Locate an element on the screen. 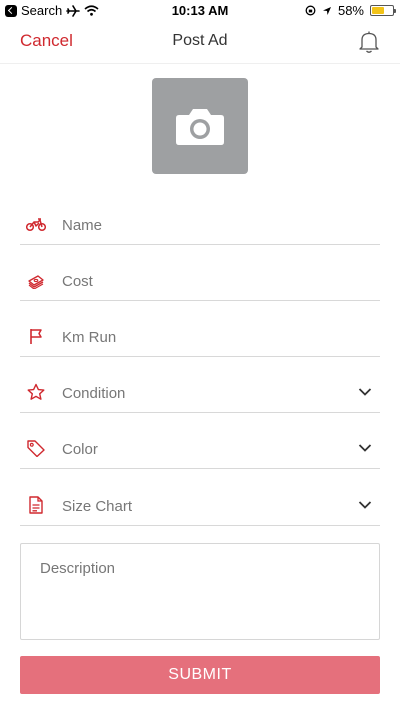 This screenshot has width=400, height=712. nav-bar: Cancel Post Ad is located at coordinates (200, 42).